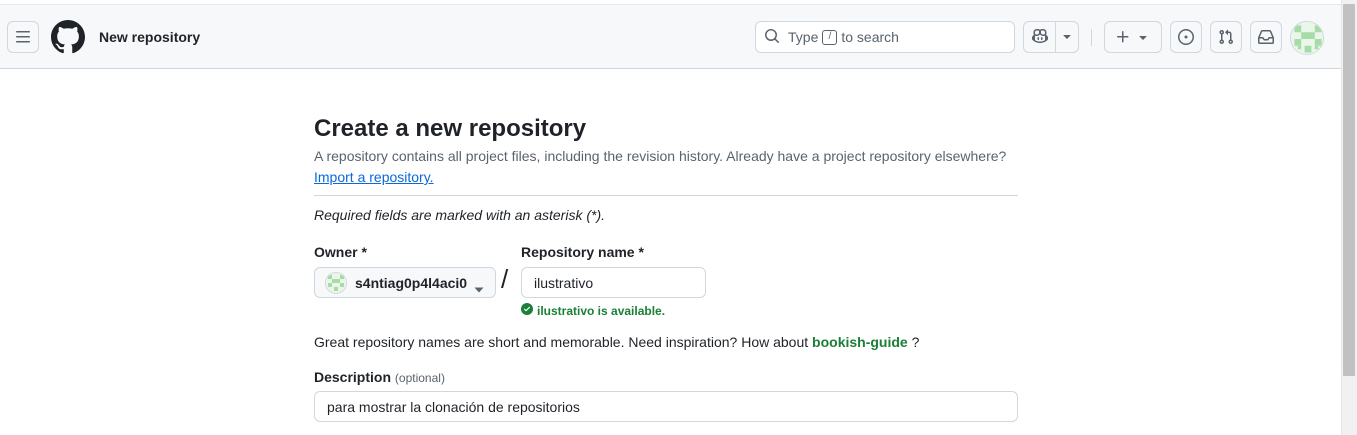 The height and width of the screenshot is (435, 1357). I want to click on page-title: Create a new repository, so click(450, 128).